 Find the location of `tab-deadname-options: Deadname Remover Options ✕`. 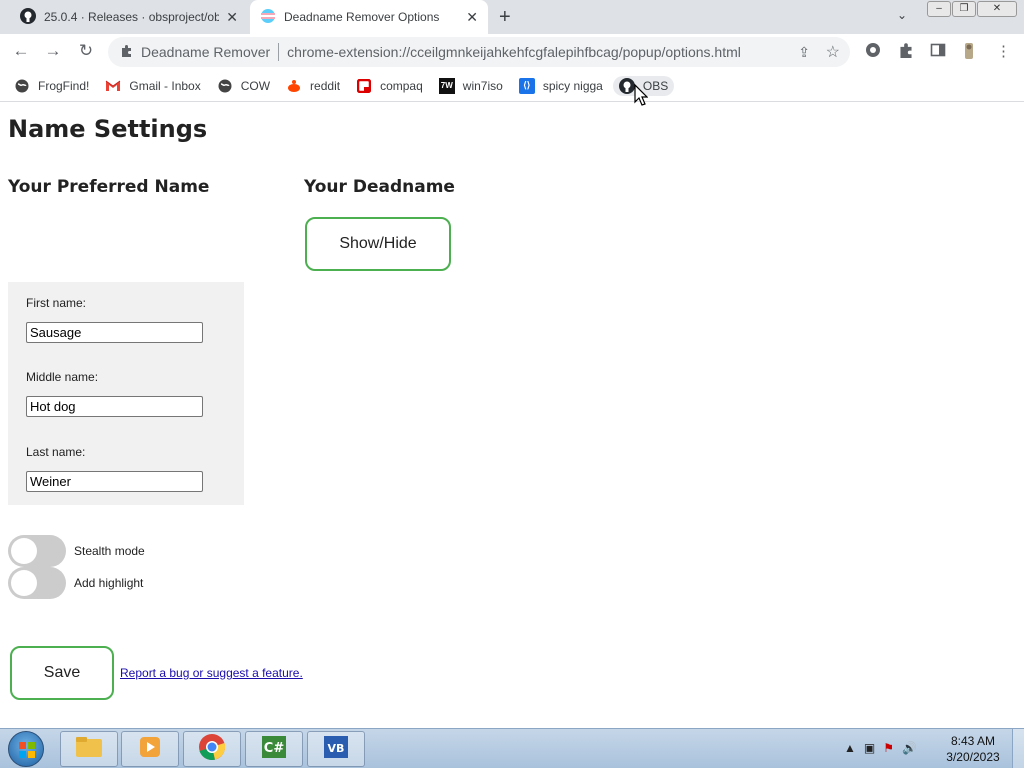

tab-deadname-options: Deadname Remover Options ✕ is located at coordinates (369, 17).